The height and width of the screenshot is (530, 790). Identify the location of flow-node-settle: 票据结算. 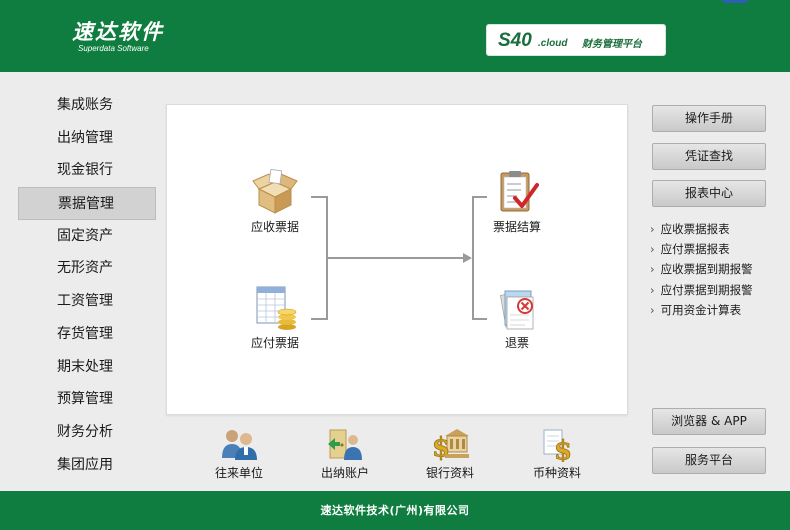
(517, 202).